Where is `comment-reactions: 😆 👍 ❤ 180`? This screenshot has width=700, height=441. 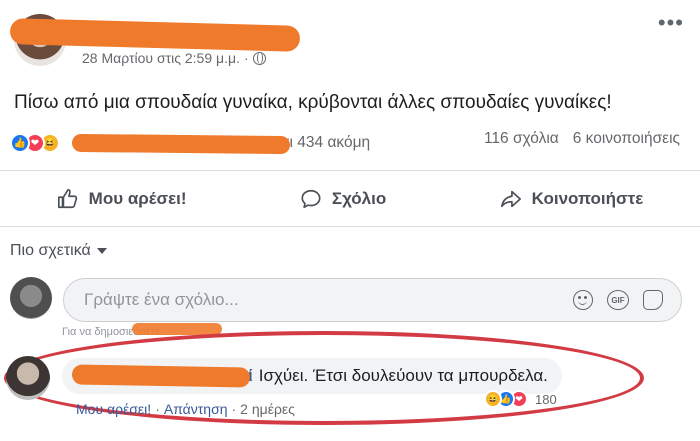 comment-reactions: 😆 👍 ❤ 180 is located at coordinates (520, 399).